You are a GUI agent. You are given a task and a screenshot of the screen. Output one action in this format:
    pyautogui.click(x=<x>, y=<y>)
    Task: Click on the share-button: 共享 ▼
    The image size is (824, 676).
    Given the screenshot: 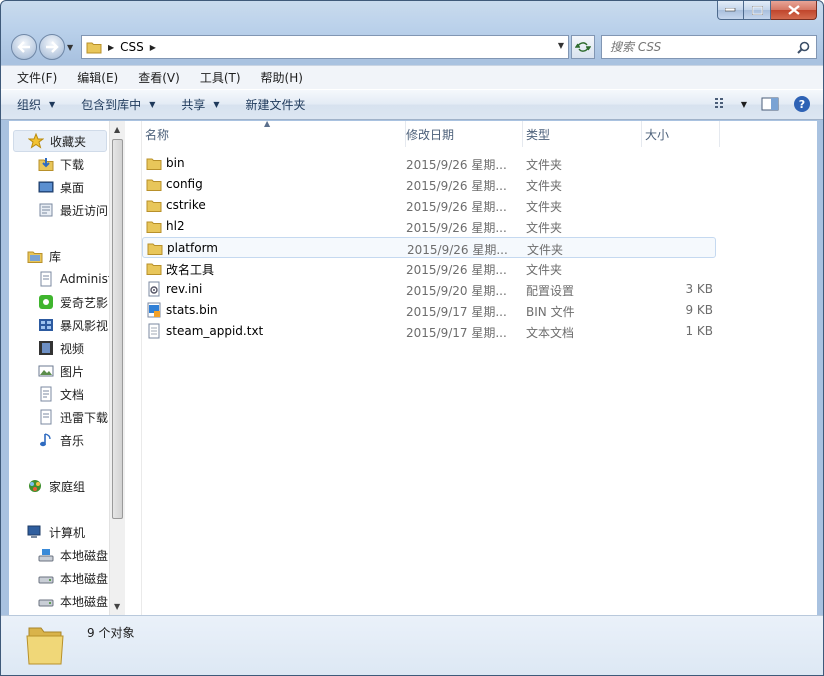 What is the action you would take?
    pyautogui.click(x=200, y=104)
    